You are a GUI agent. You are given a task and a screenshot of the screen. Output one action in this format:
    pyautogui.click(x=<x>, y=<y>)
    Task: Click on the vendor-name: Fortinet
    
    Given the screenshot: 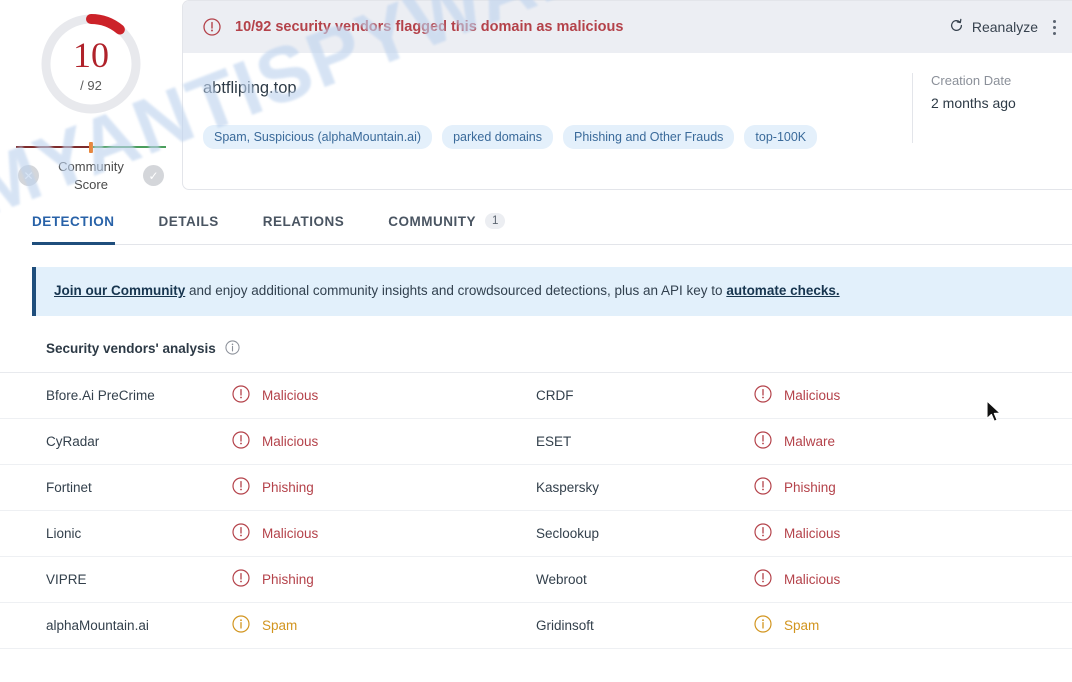 What is the action you would take?
    pyautogui.click(x=69, y=488)
    